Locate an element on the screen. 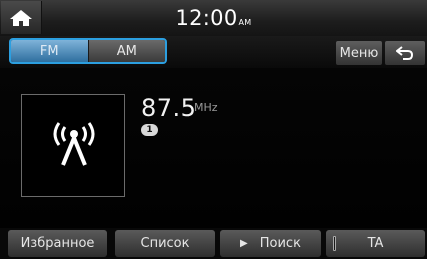 Image resolution: width=427 pixels, height=259 pixels. radio-antenna-icon is located at coordinates (74, 144).